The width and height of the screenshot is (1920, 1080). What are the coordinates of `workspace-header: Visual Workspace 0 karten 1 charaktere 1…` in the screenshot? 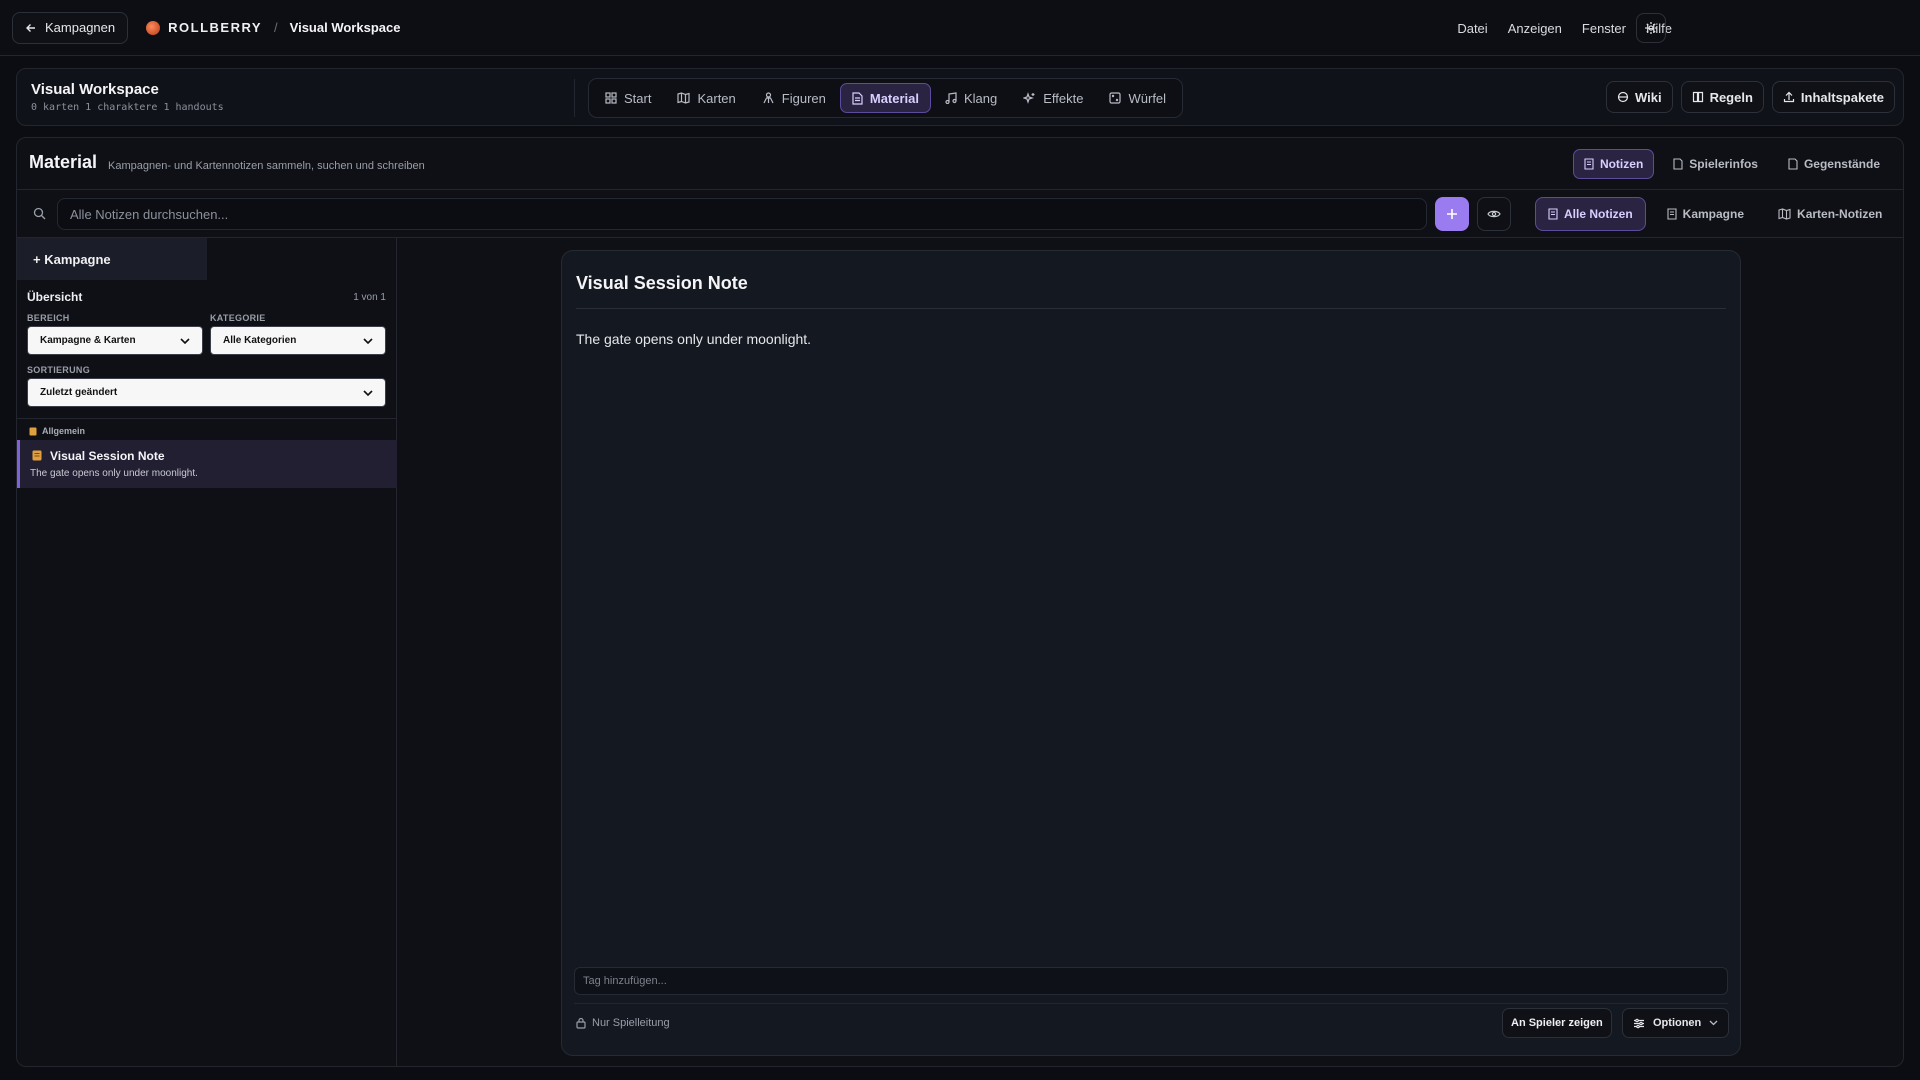 It's located at (960, 97).